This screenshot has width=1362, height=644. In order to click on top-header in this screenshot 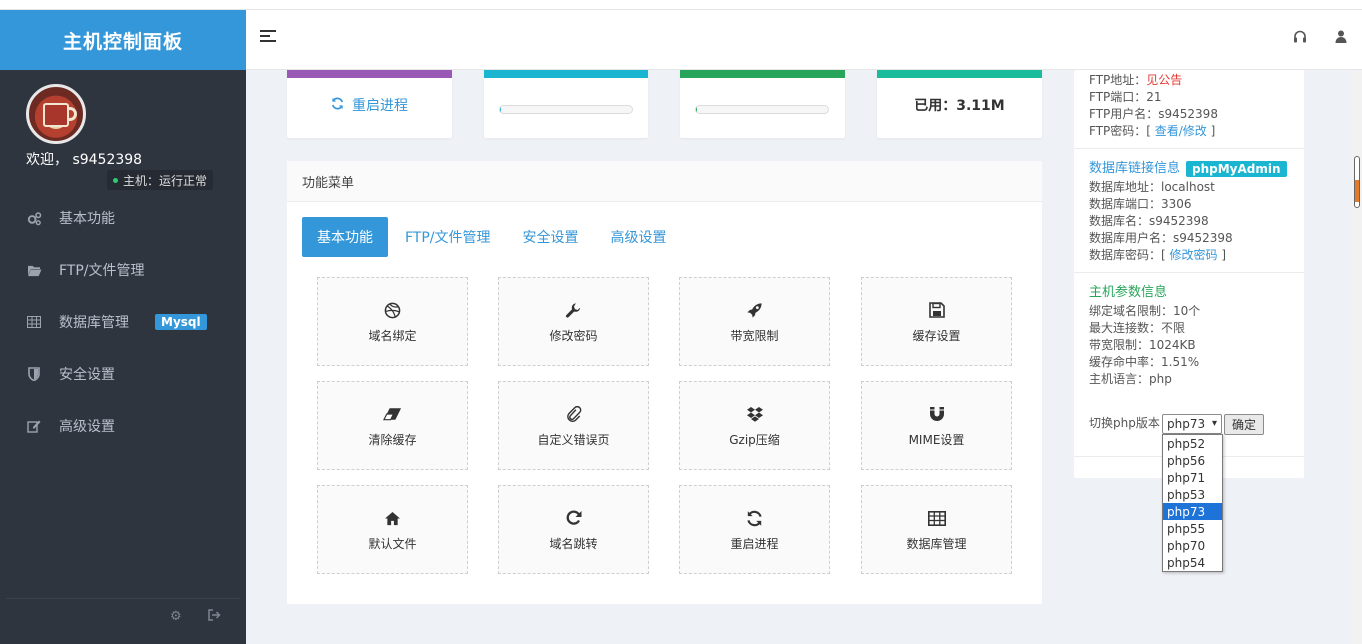, I will do `click(804, 40)`.